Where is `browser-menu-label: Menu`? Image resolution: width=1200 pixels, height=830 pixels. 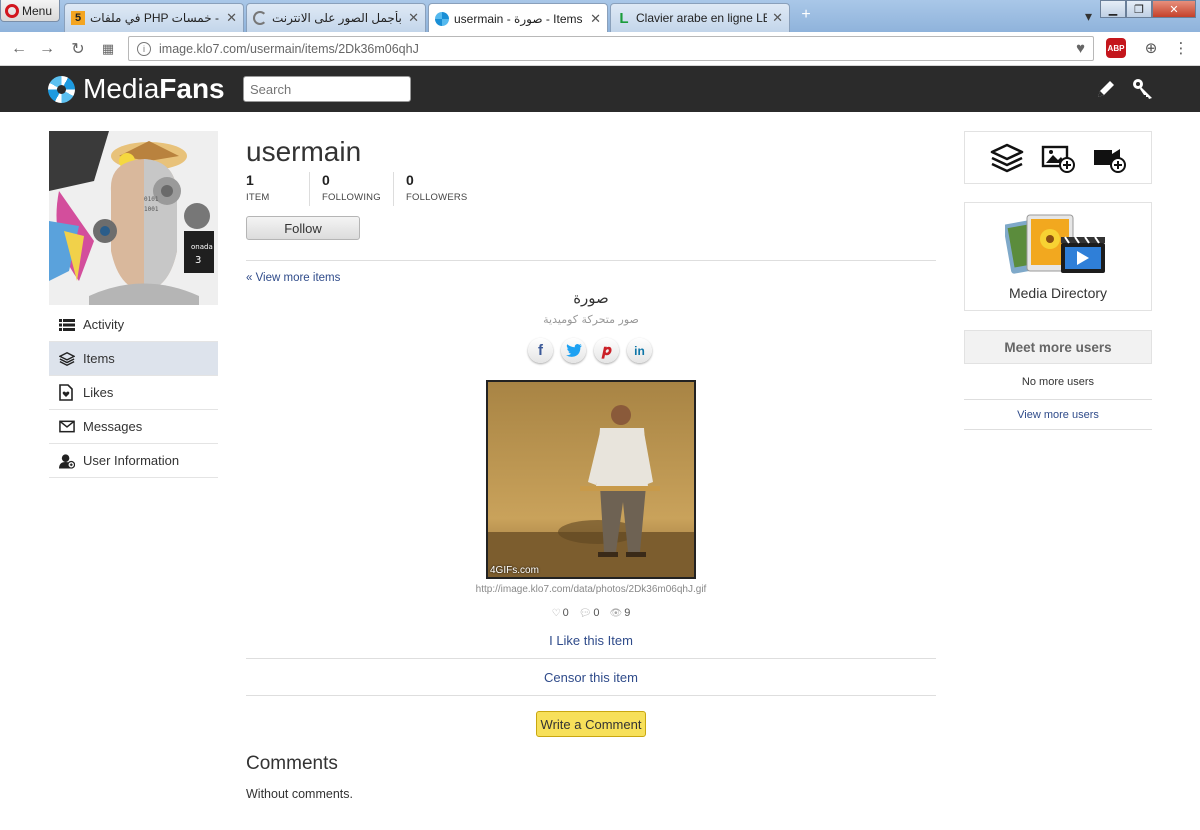
browser-menu-label: Menu is located at coordinates (37, 10).